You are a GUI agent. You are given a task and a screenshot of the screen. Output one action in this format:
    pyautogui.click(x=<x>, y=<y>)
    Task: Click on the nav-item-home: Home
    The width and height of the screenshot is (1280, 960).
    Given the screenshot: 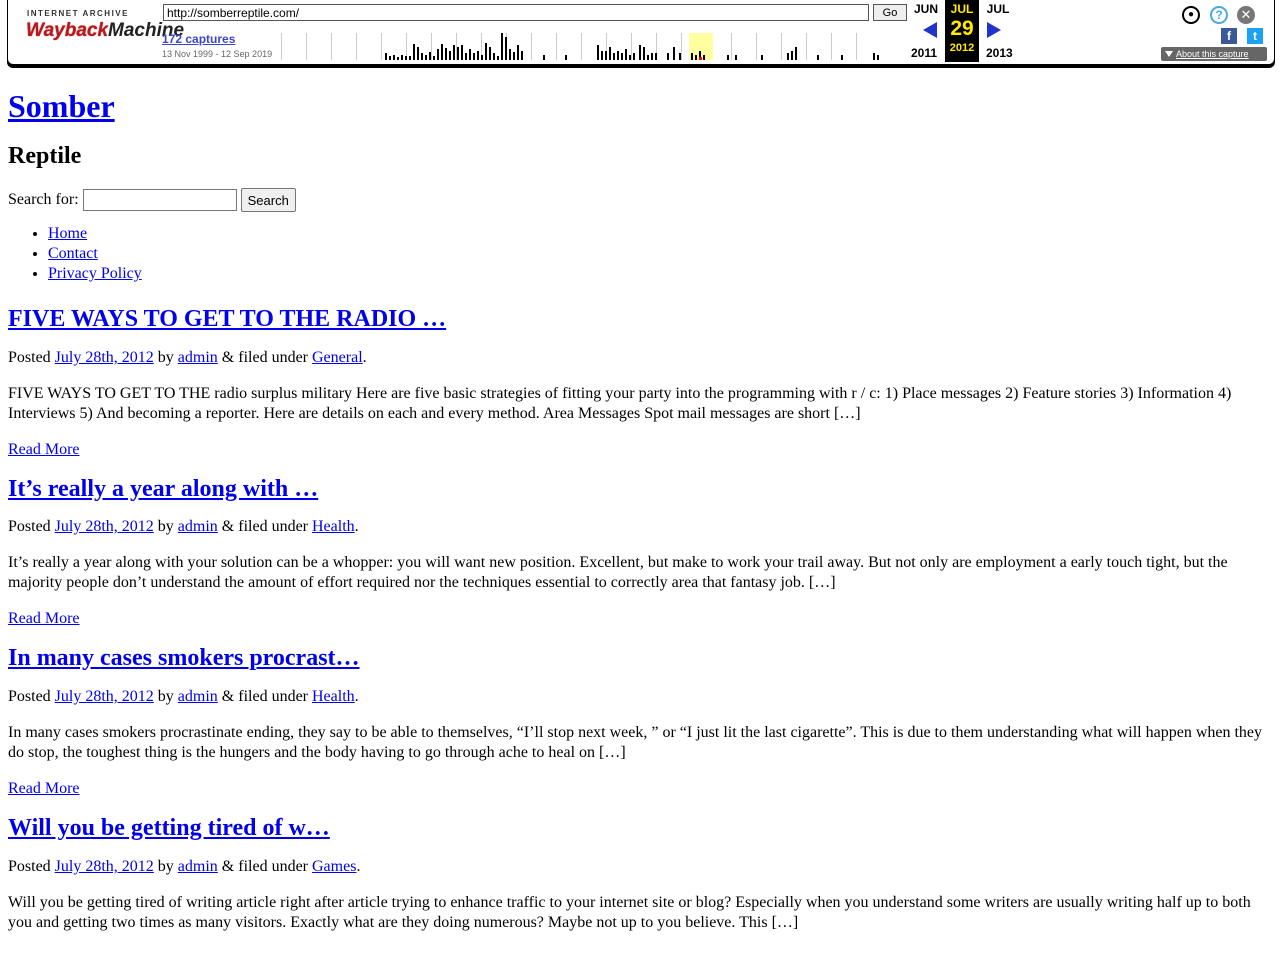 What is the action you would take?
    pyautogui.click(x=660, y=234)
    